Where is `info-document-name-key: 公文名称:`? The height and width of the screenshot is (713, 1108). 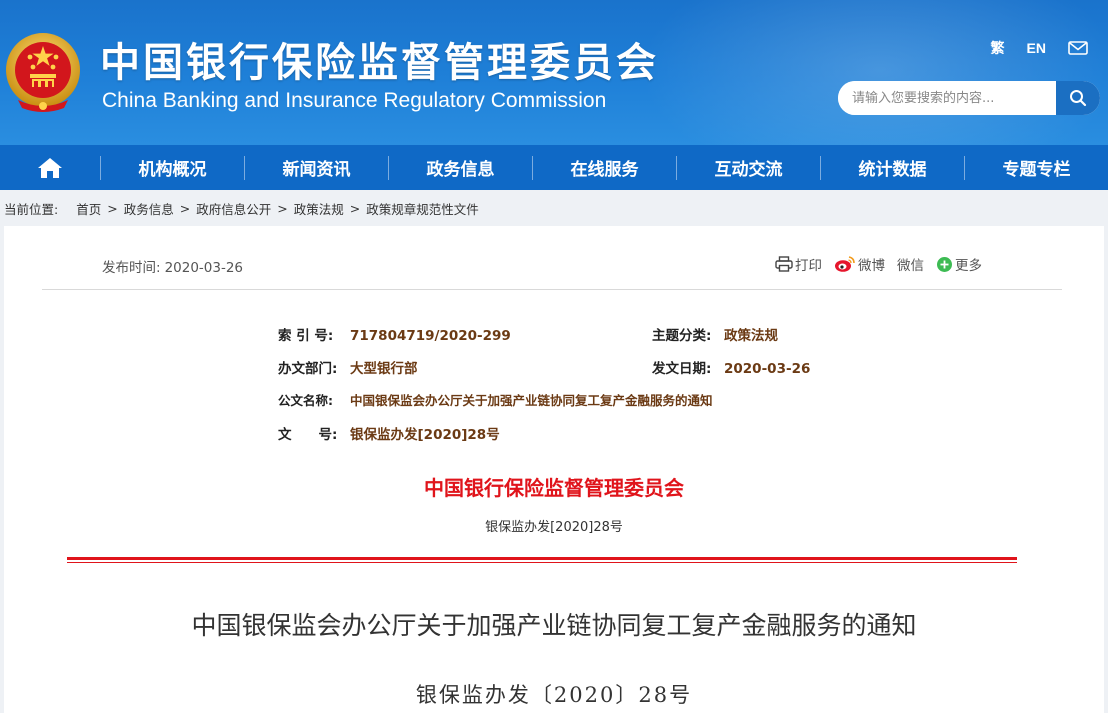
info-document-name-key: 公文名称: is located at coordinates (305, 400).